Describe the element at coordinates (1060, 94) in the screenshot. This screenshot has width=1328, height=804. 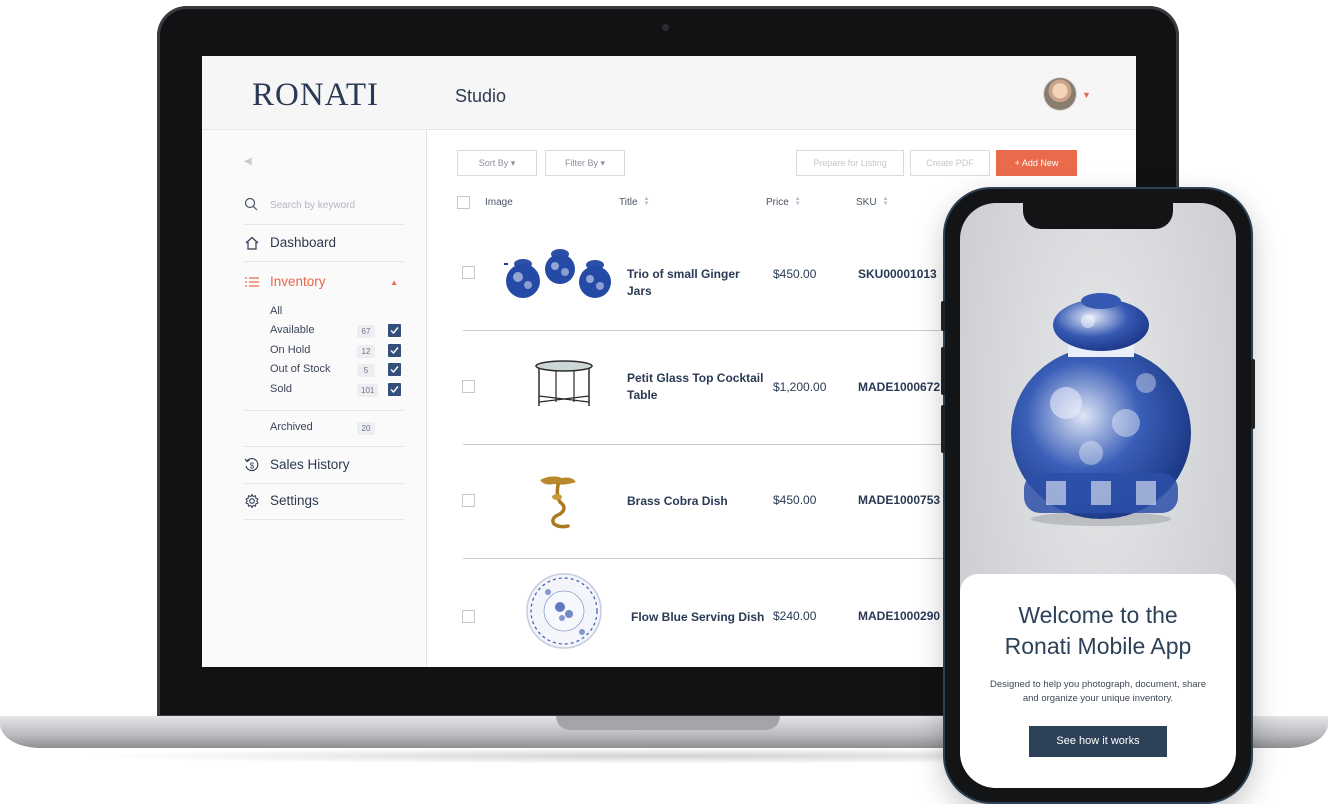
I see `user-avatar` at that location.